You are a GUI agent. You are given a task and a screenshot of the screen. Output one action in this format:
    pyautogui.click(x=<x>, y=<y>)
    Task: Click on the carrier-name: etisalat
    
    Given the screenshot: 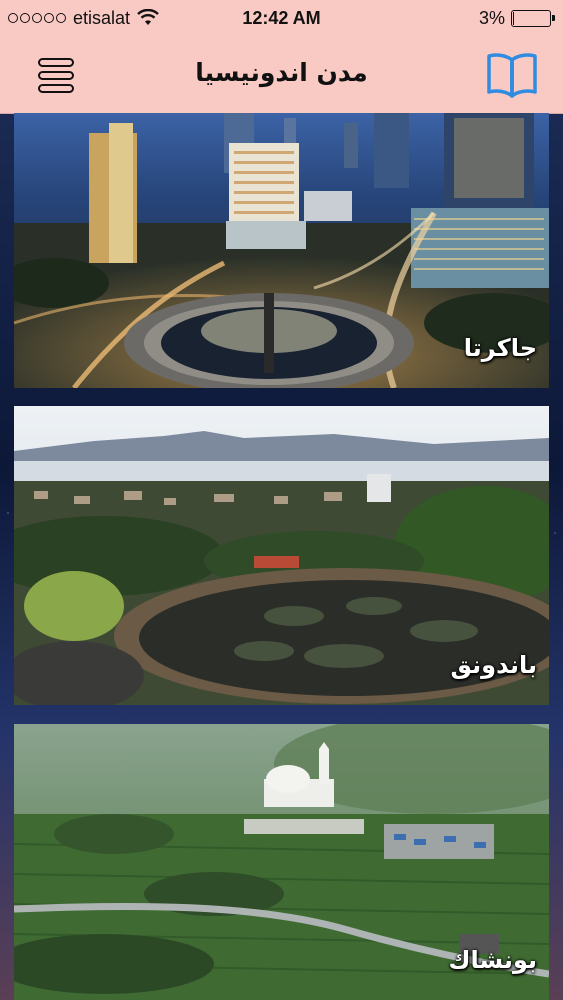 What is the action you would take?
    pyautogui.click(x=102, y=17)
    